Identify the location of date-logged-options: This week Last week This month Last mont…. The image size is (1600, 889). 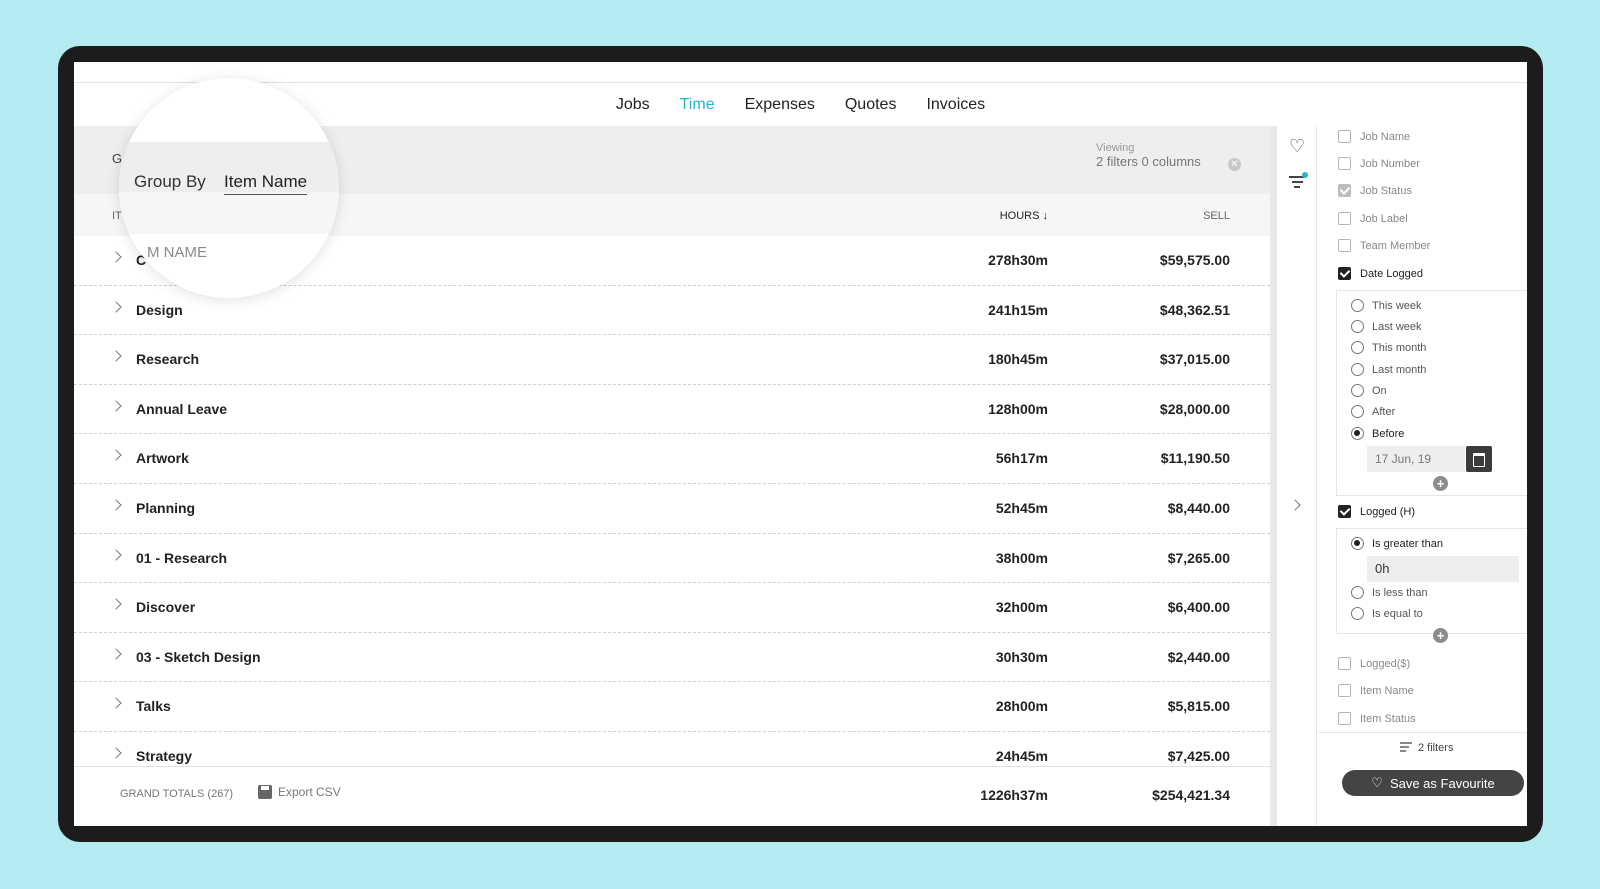
(1431, 393).